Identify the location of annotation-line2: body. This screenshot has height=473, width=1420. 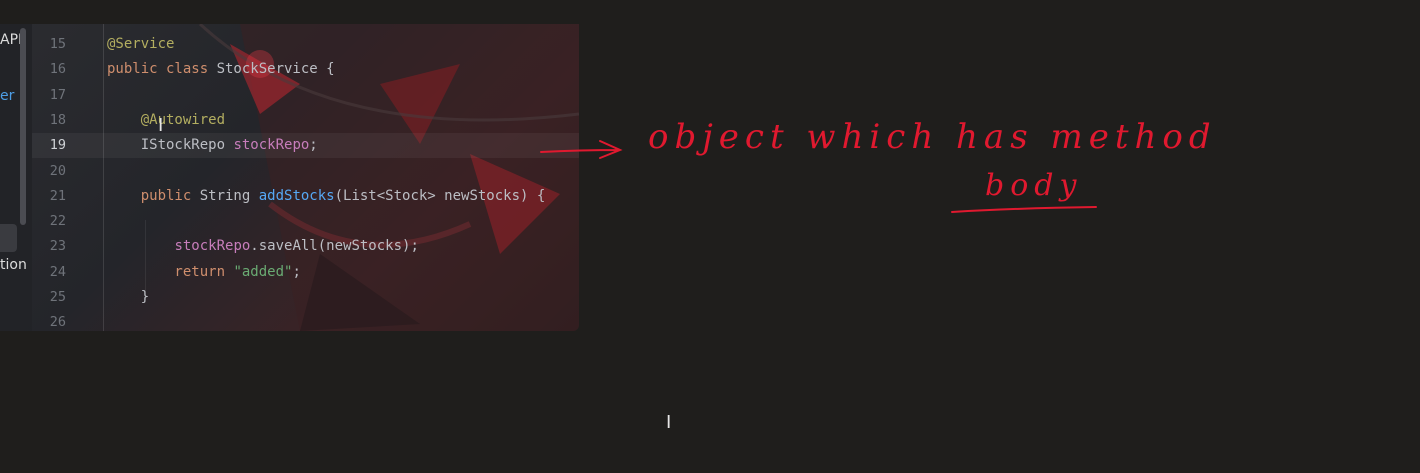
(1033, 185).